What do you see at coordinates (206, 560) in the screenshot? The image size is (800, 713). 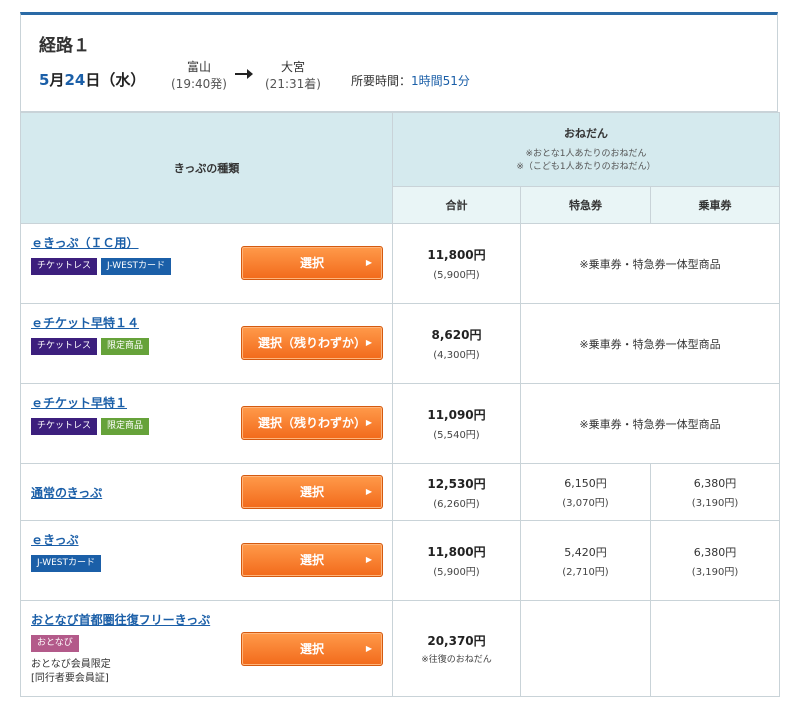 I see `ticket-type-cell: ｅきっぷ J-WESTカード 選択 ▶` at bounding box center [206, 560].